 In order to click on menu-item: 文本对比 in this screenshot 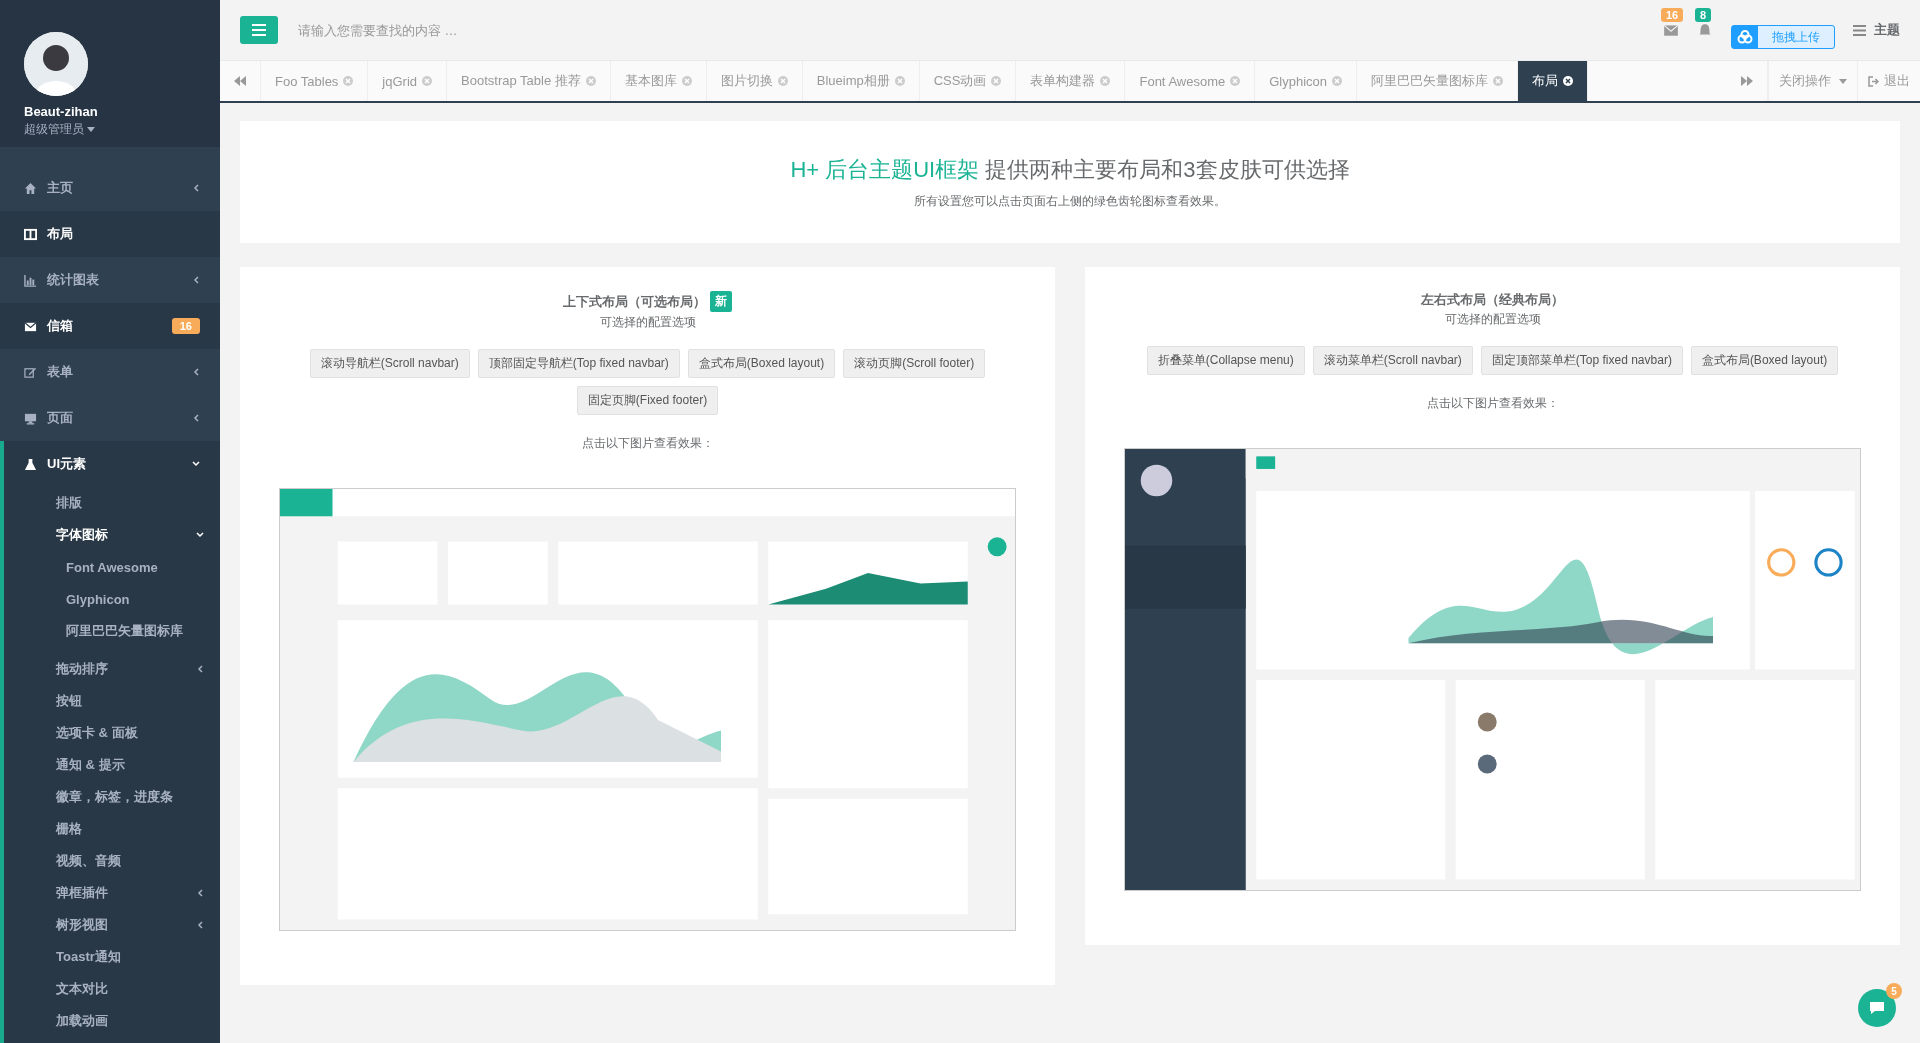, I will do `click(112, 989)`.